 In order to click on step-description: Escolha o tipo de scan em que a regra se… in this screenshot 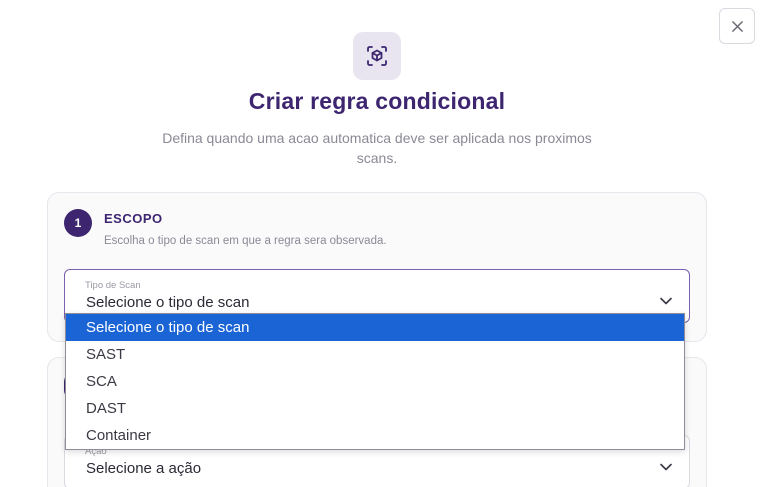, I will do `click(245, 241)`.